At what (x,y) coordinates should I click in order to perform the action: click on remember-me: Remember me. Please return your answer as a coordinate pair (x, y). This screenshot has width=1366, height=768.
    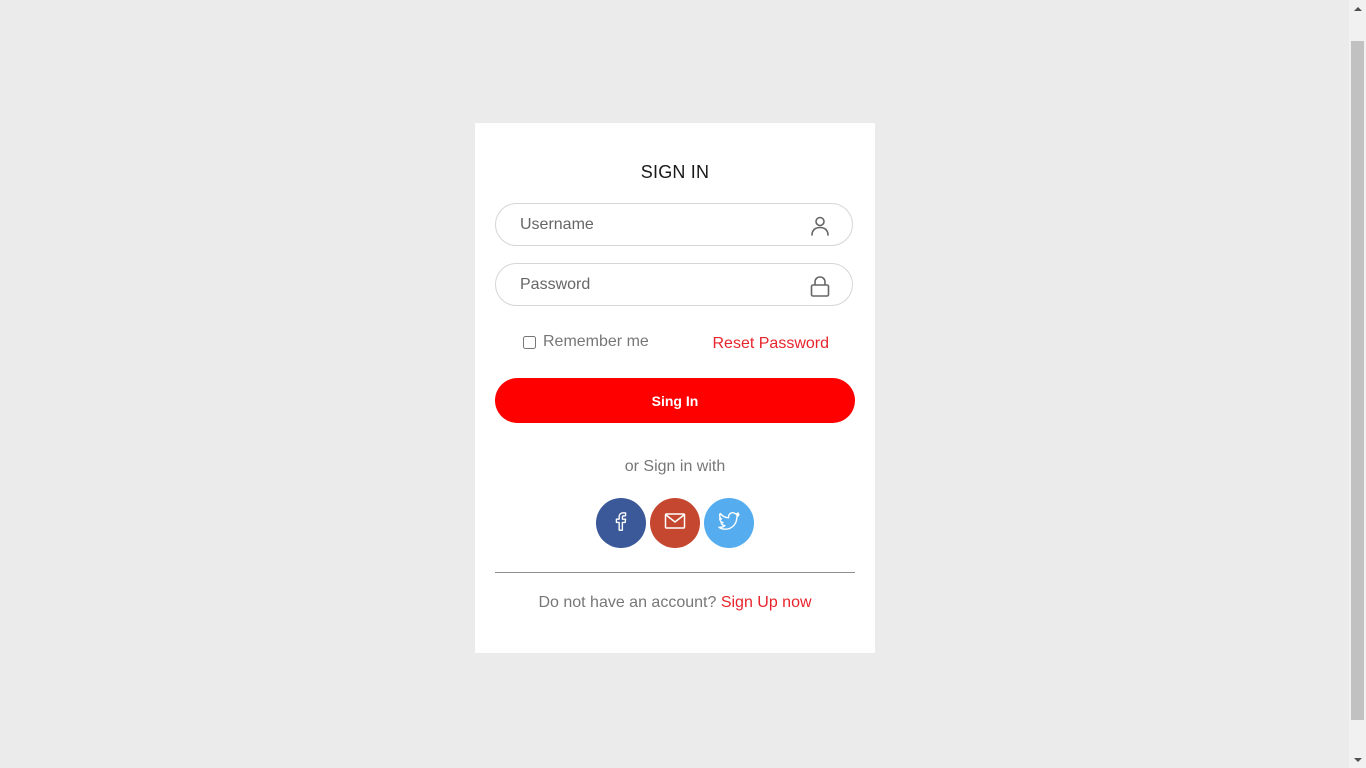
    Looking at the image, I should click on (586, 342).